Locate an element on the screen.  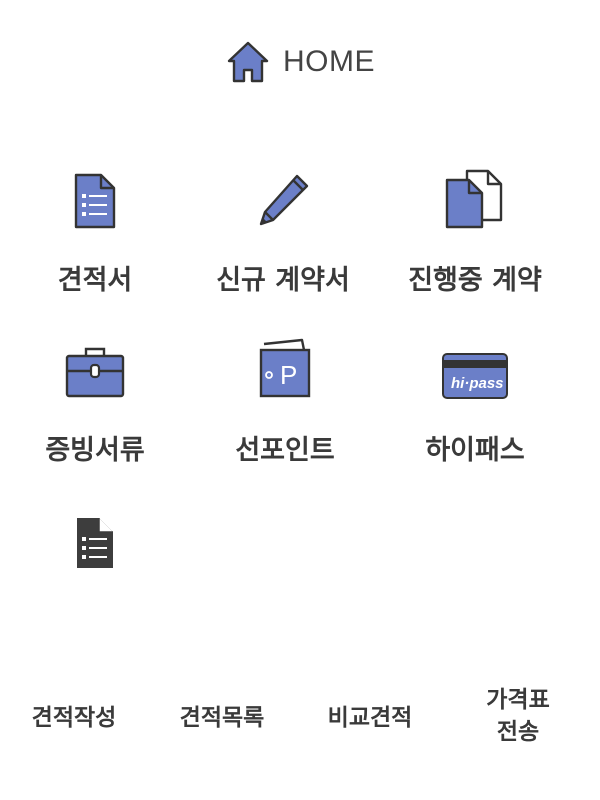
nav-quote-list: 견적목록 is located at coordinates (222, 718).